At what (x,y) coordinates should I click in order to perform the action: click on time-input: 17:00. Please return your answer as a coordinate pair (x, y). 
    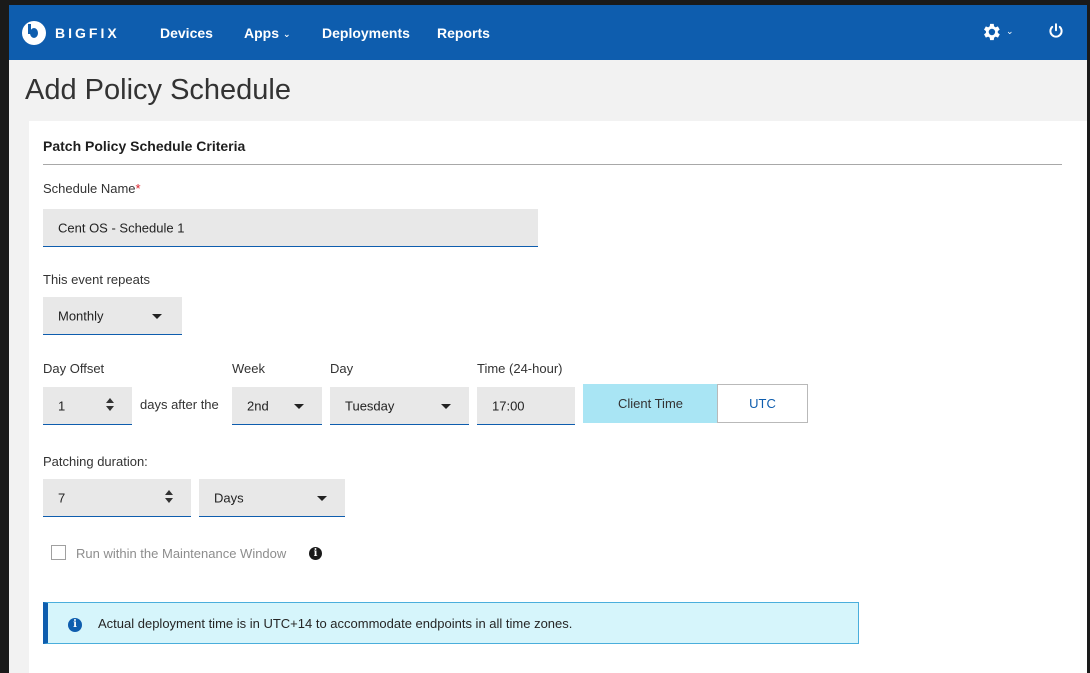
    Looking at the image, I should click on (526, 406).